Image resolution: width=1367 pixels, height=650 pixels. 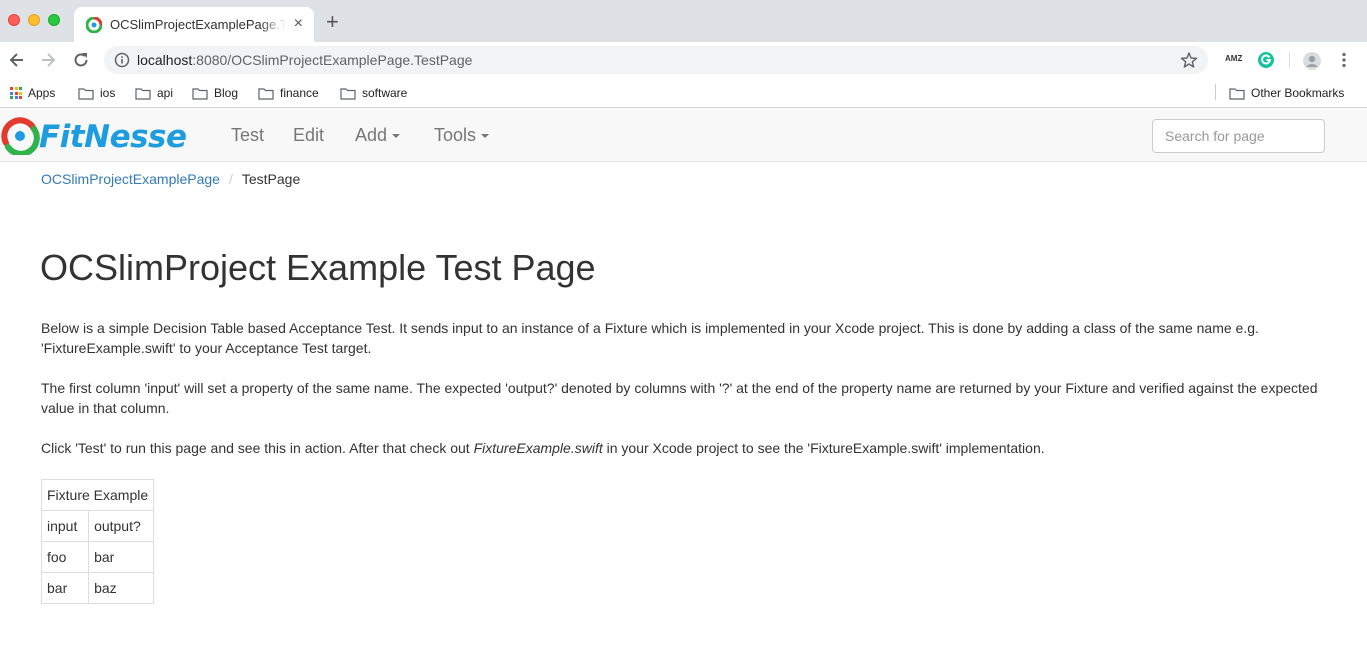 What do you see at coordinates (299, 93) in the screenshot?
I see `bookmark-label: finance` at bounding box center [299, 93].